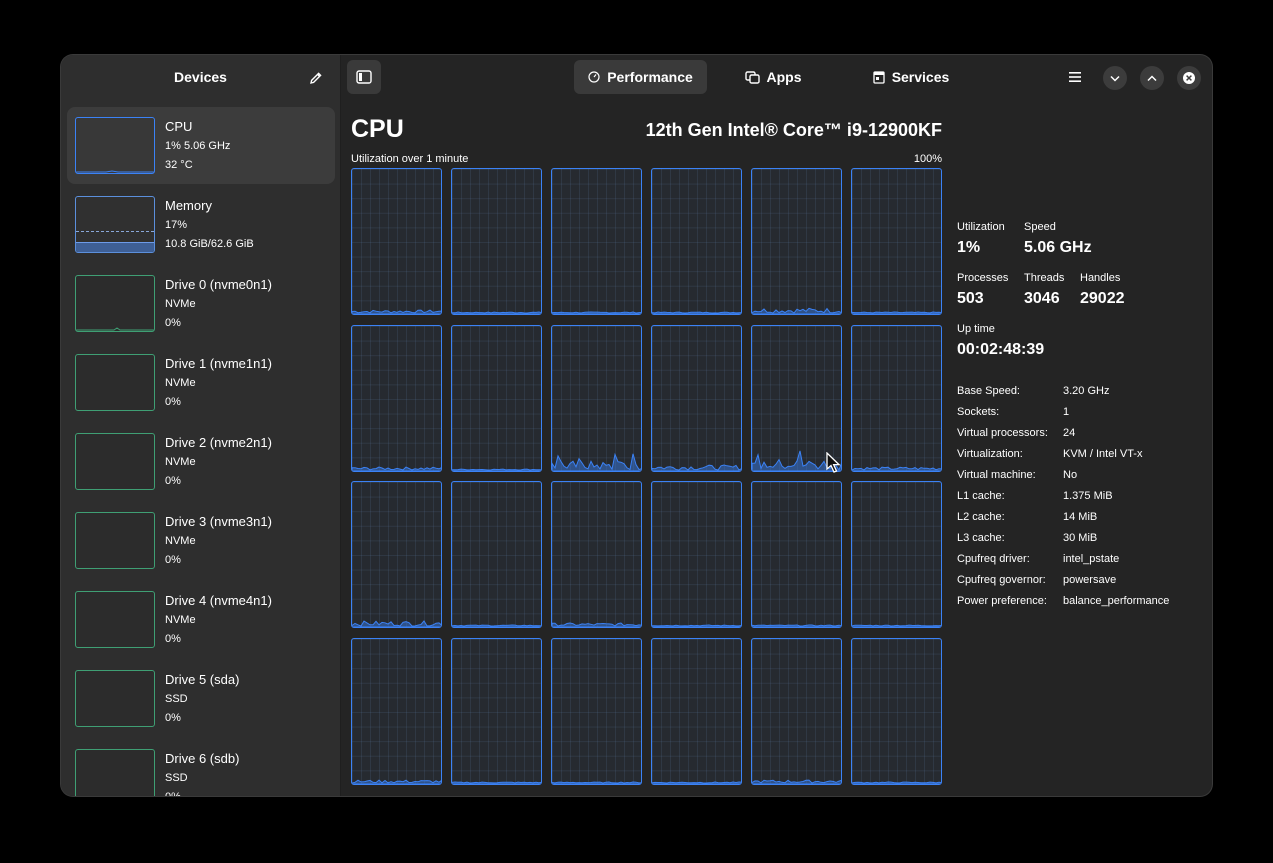  What do you see at coordinates (927, 159) in the screenshot?
I see `graph-max-label: 100%` at bounding box center [927, 159].